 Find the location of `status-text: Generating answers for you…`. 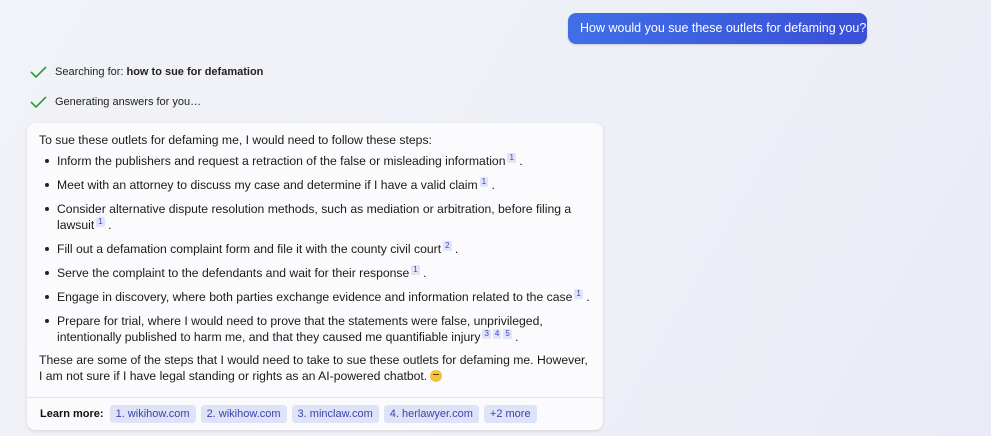

status-text: Generating answers for you… is located at coordinates (128, 102).